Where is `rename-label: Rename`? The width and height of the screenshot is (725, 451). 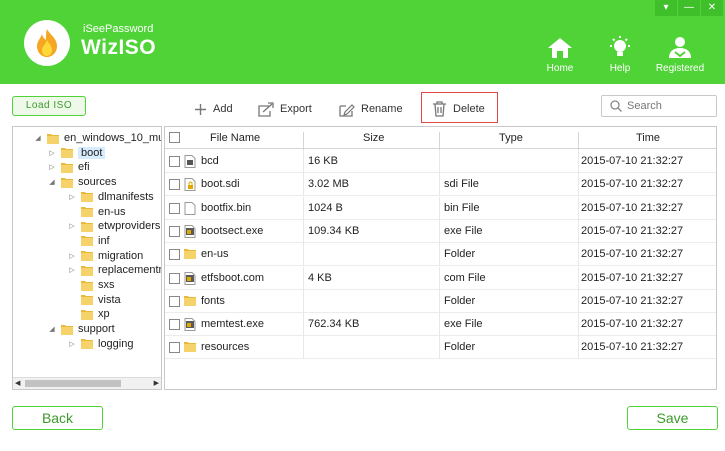
rename-label: Rename is located at coordinates (382, 109).